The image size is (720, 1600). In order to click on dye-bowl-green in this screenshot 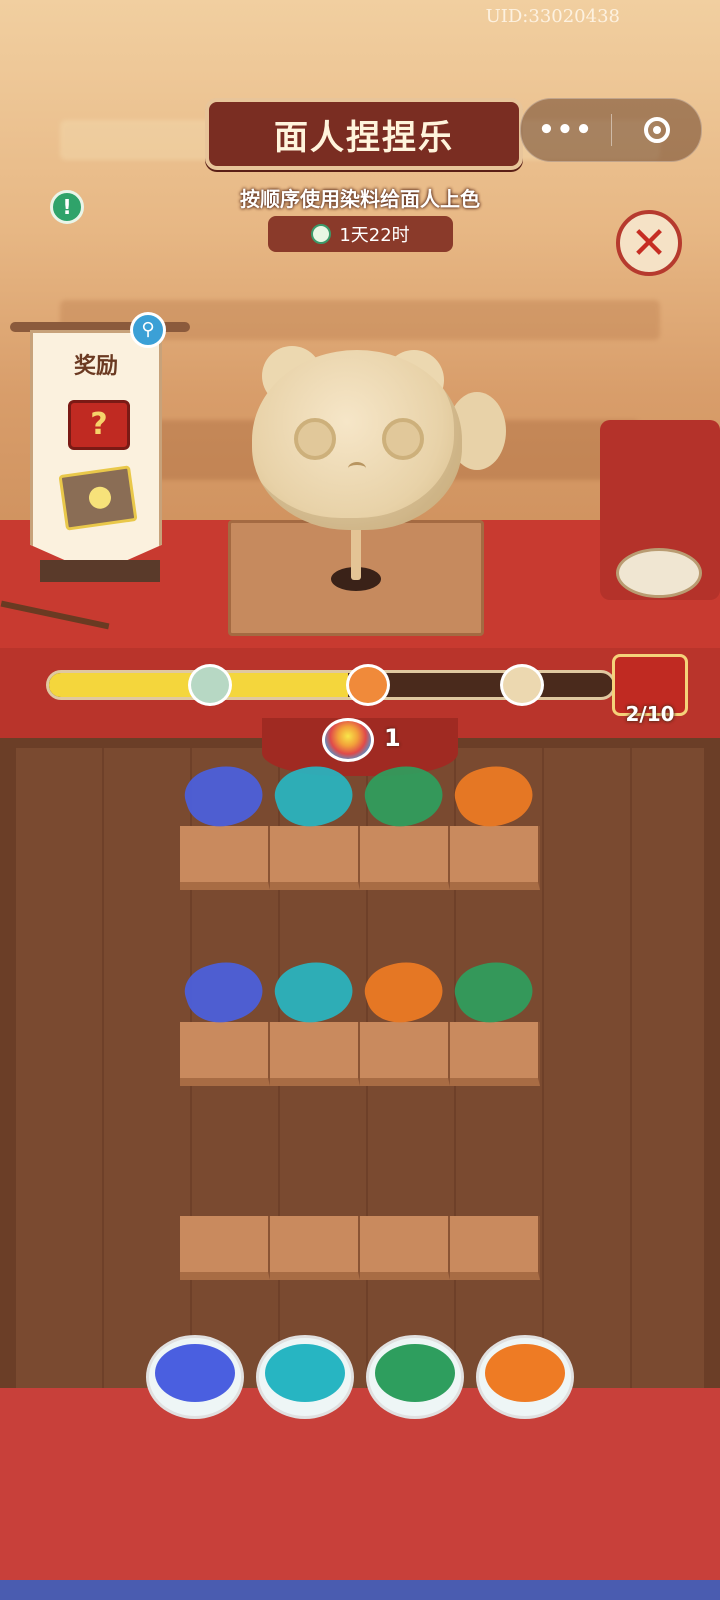, I will do `click(415, 1377)`.